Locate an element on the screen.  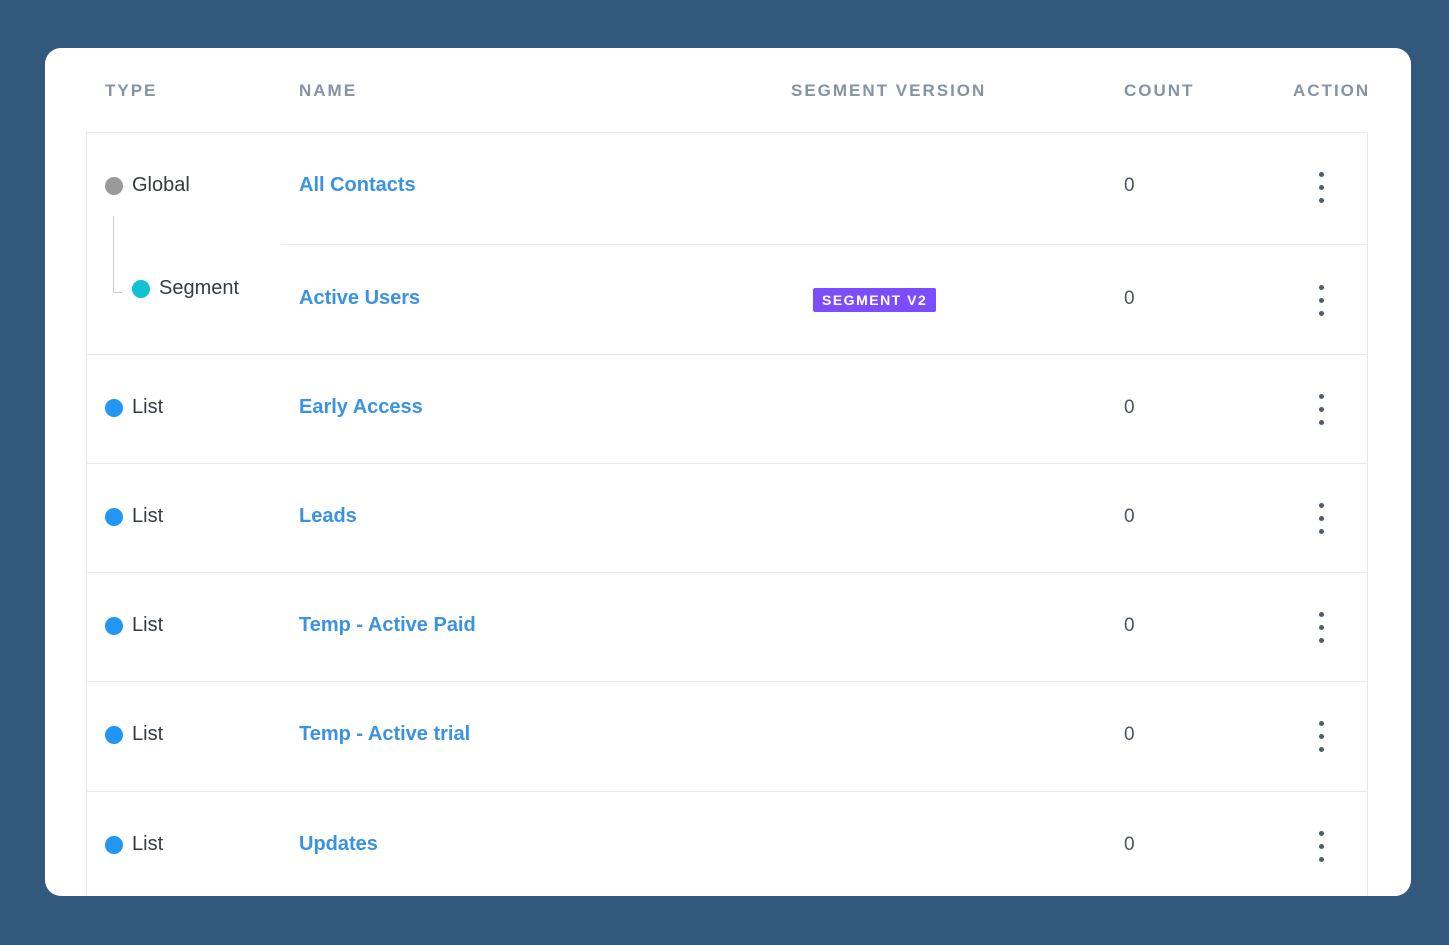
table-header: TYPE NAME SEGMENT VERSION COUNT ACTION is located at coordinates (728, 90).